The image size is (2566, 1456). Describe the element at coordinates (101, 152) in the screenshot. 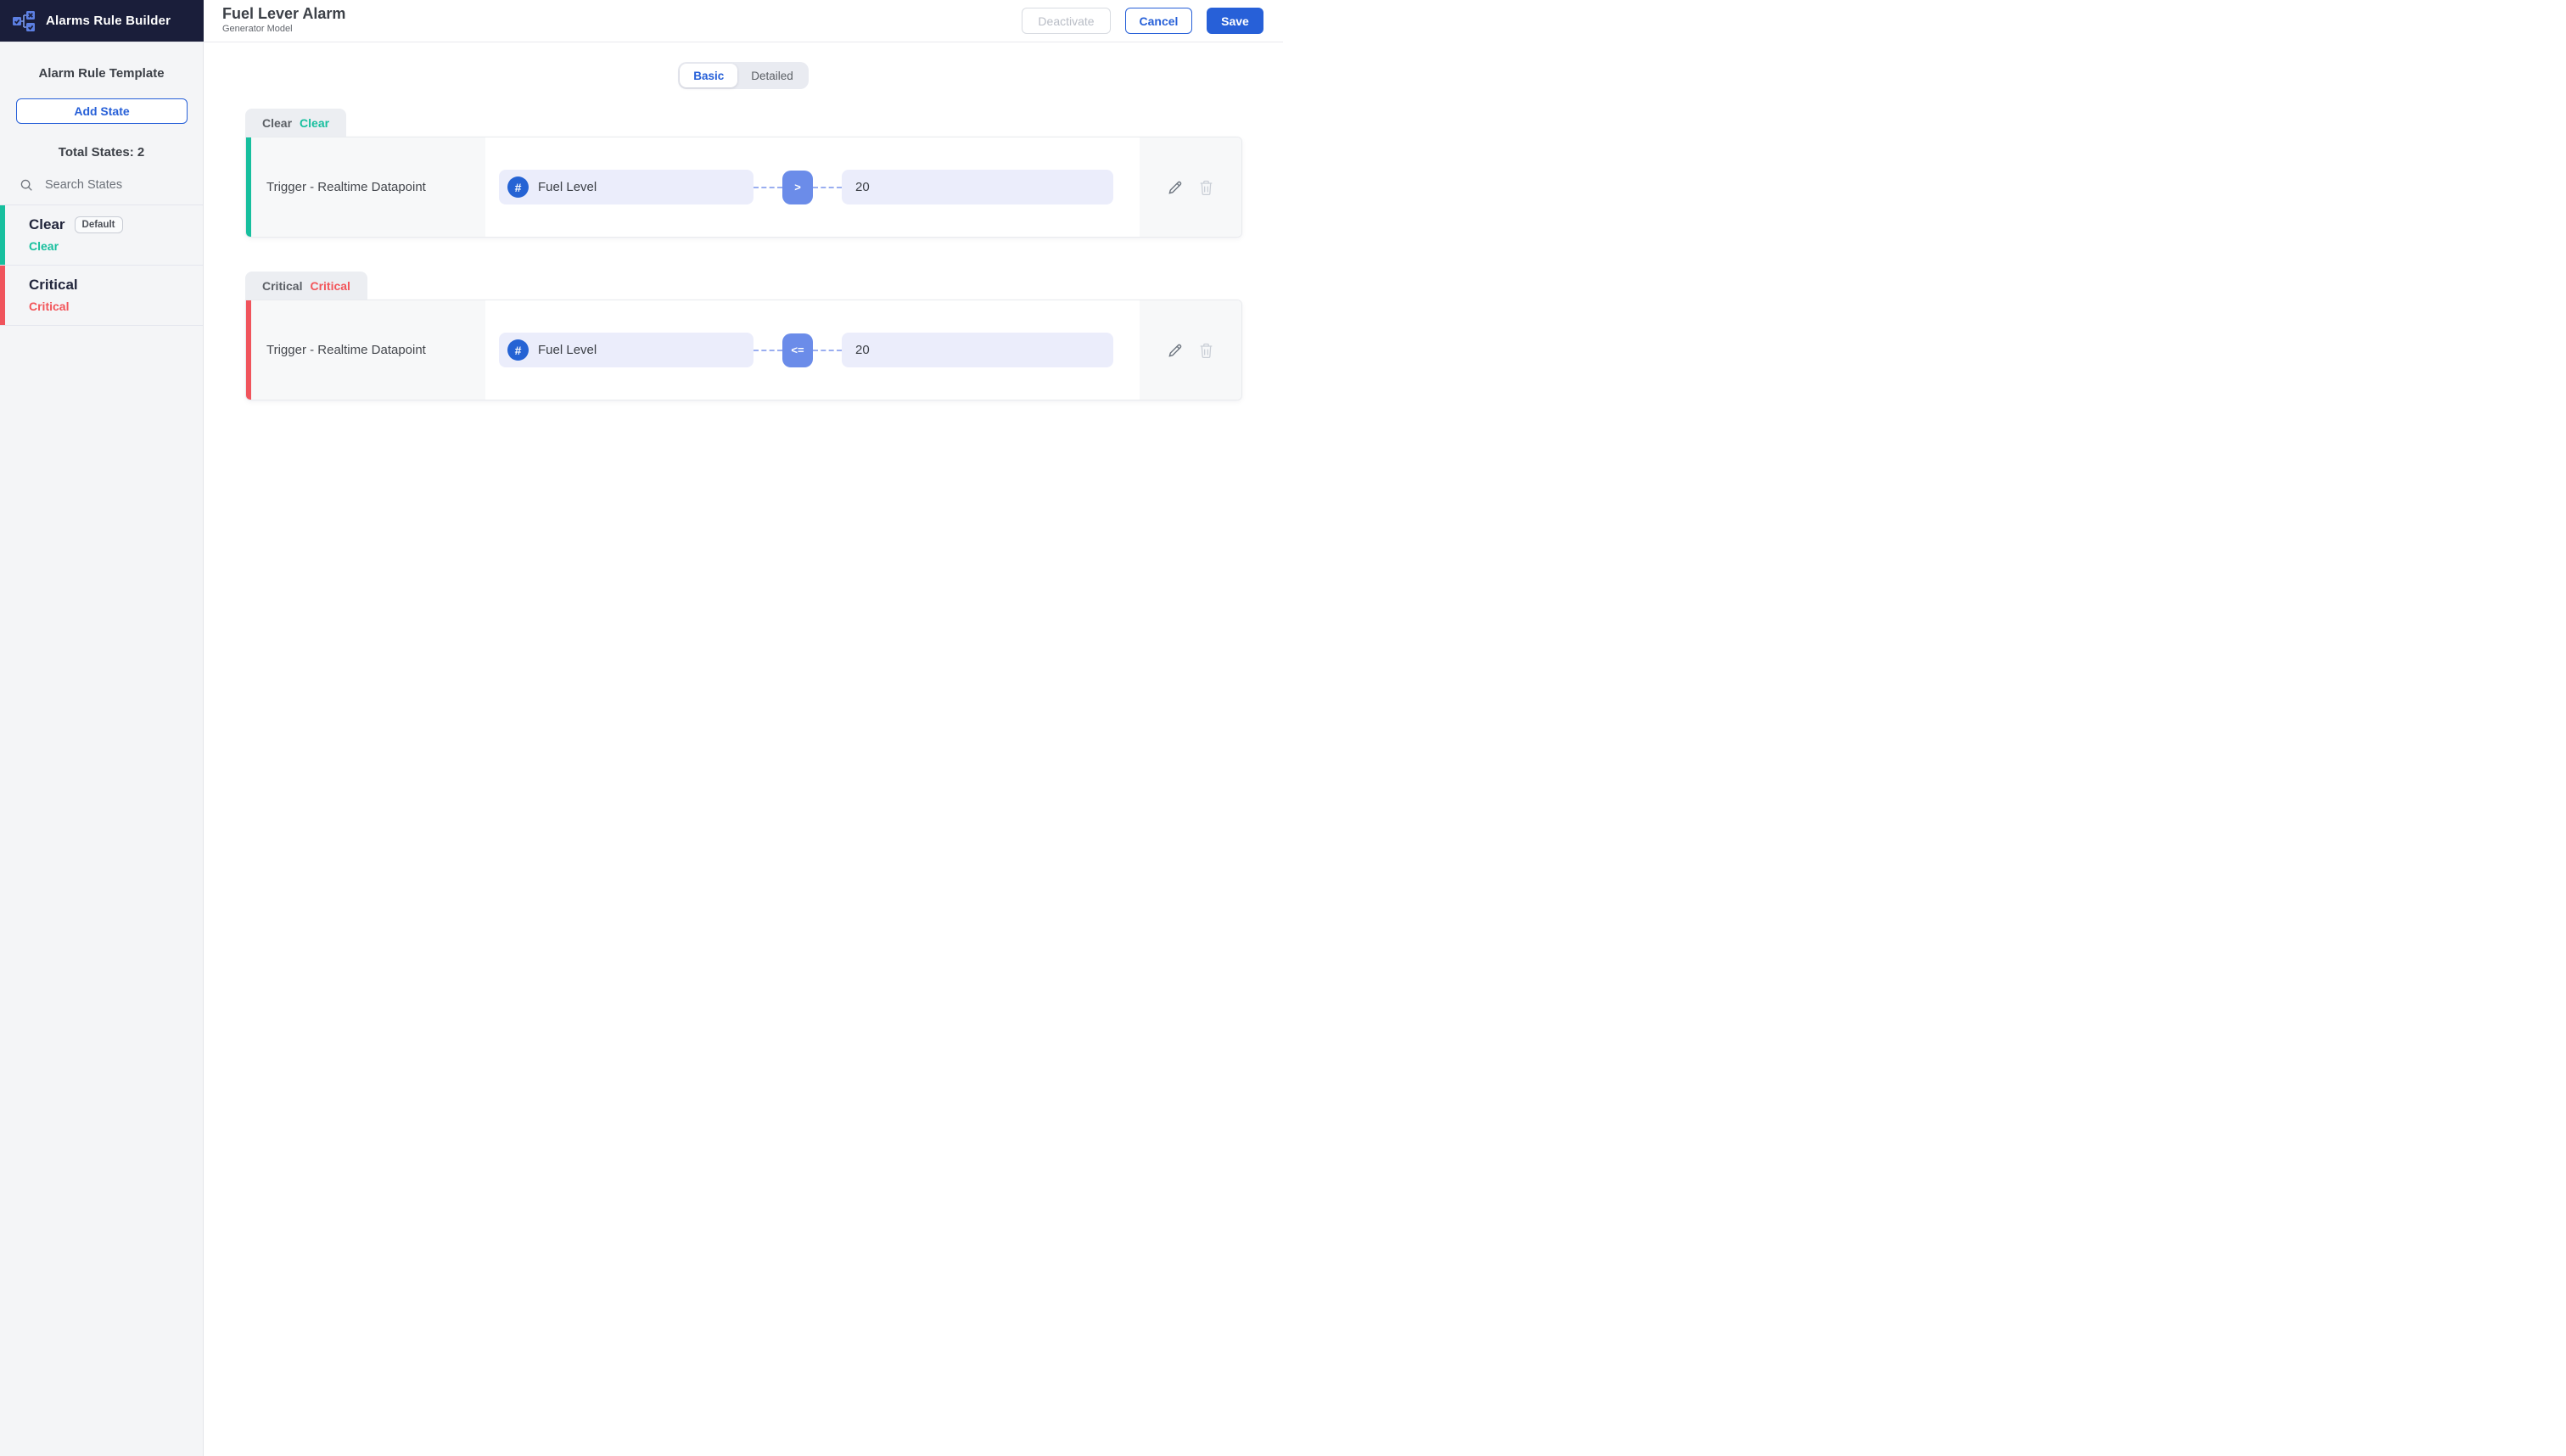

I see `total-states-label: Total States: 2` at that location.